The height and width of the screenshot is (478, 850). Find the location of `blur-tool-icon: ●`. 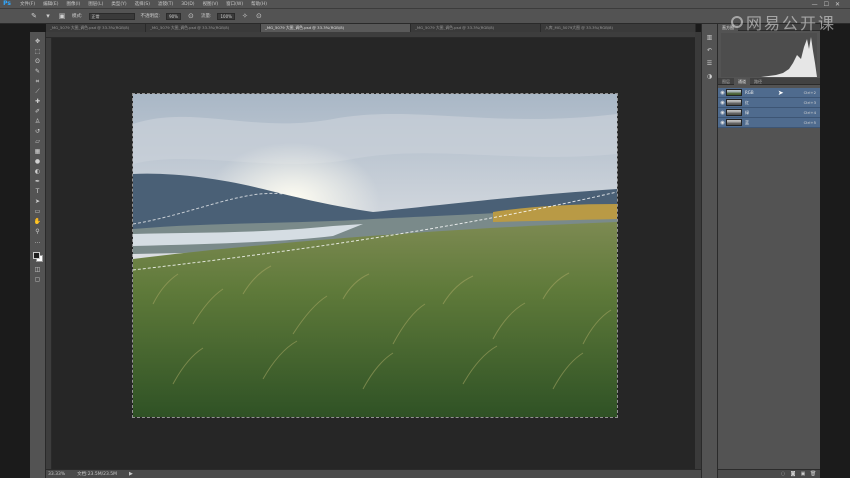

blur-tool-icon: ● is located at coordinates (38, 161).